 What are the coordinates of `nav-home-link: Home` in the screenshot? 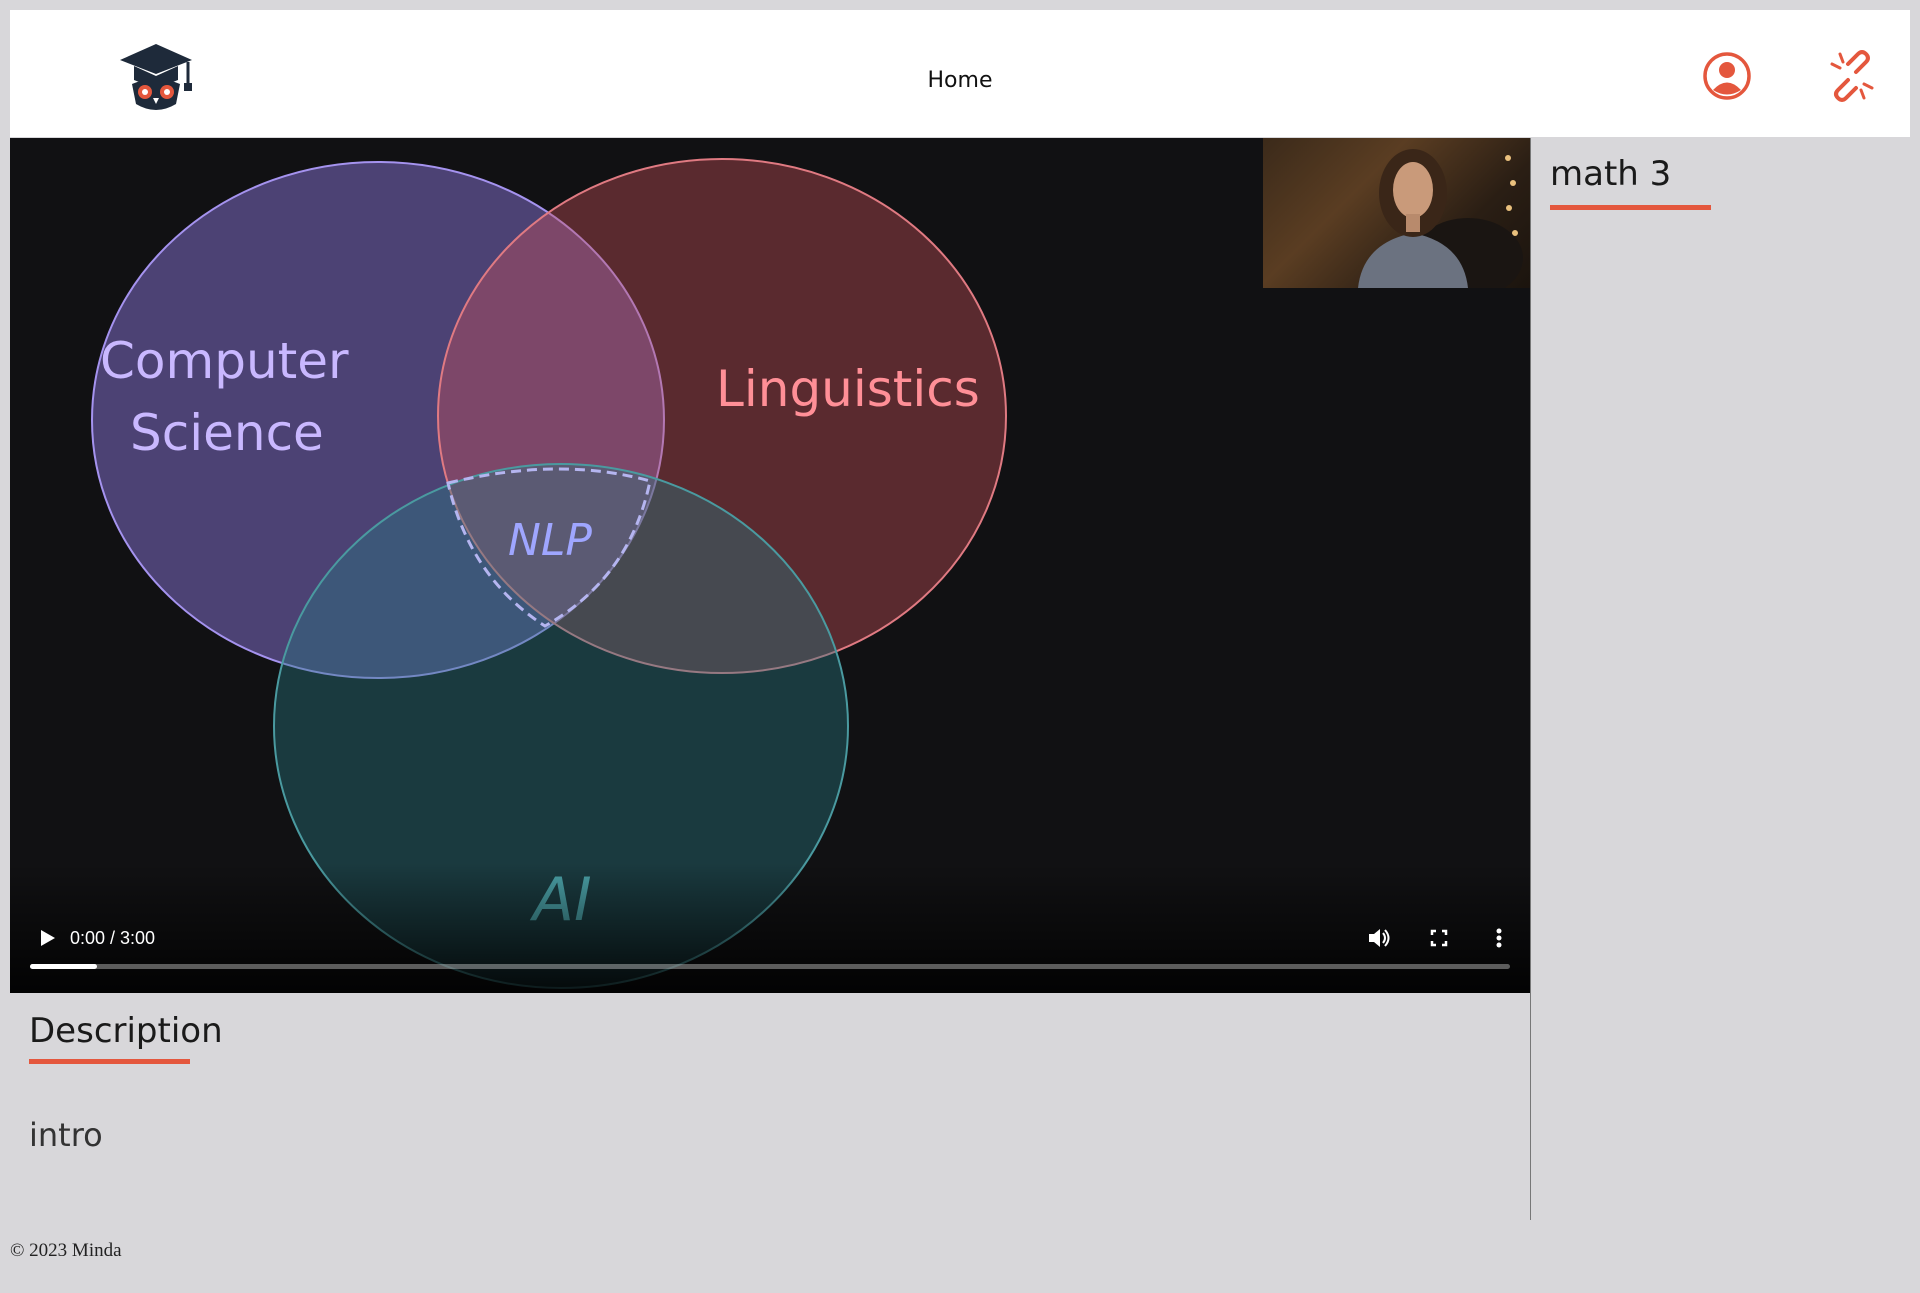 It's located at (960, 80).